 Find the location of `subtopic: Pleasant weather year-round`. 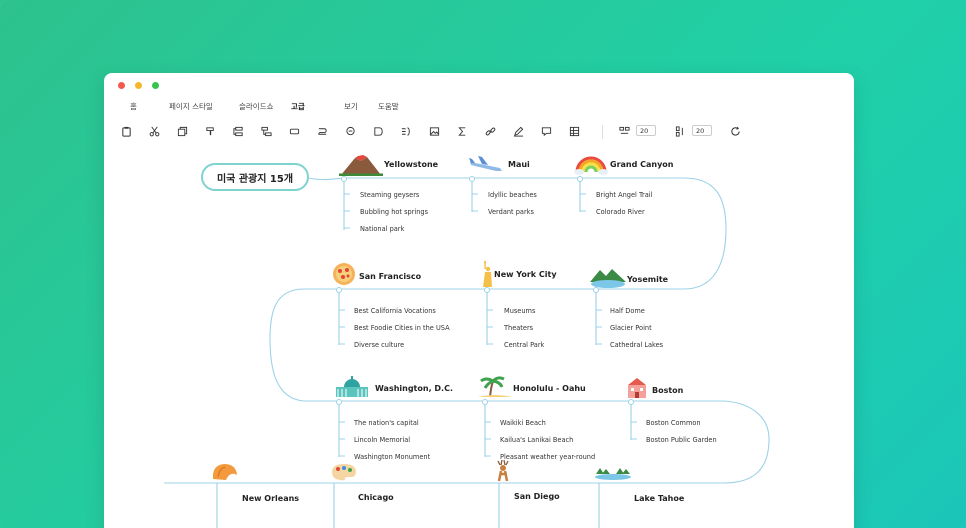

subtopic: Pleasant weather year-round is located at coordinates (547, 457).